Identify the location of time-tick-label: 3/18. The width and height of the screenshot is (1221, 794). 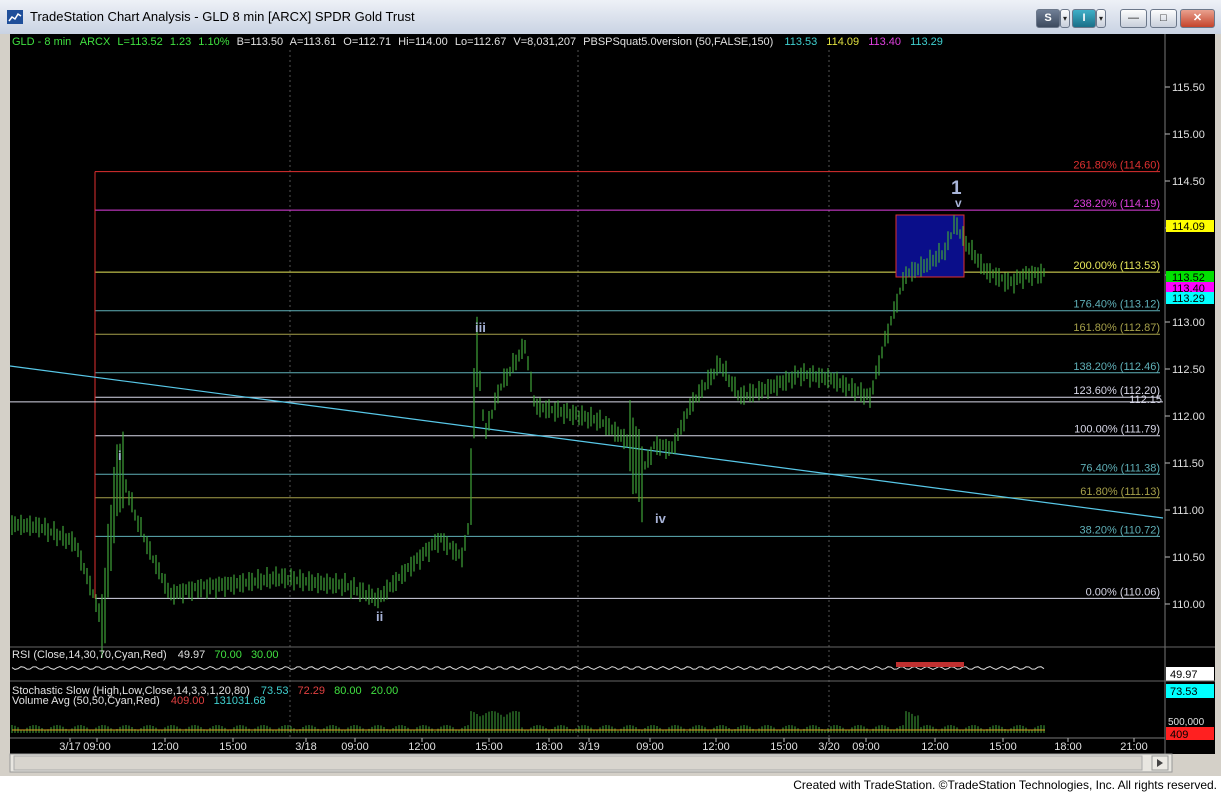
(305, 747).